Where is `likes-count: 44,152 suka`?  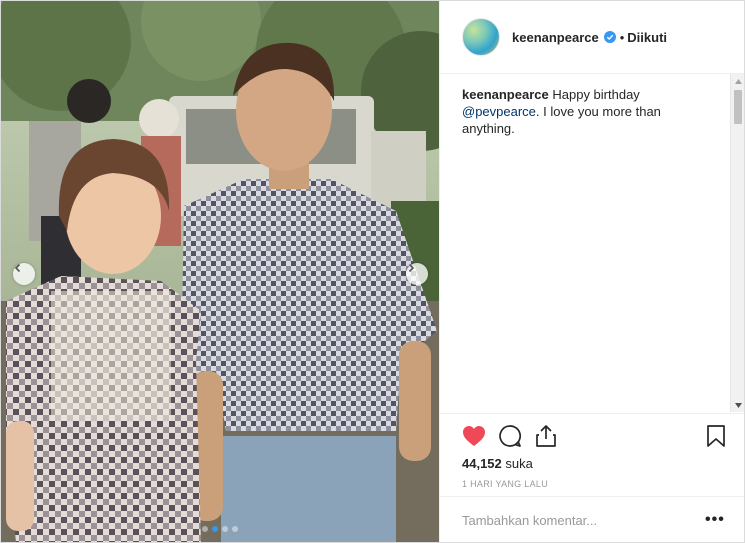
likes-count: 44,152 suka is located at coordinates (497, 463).